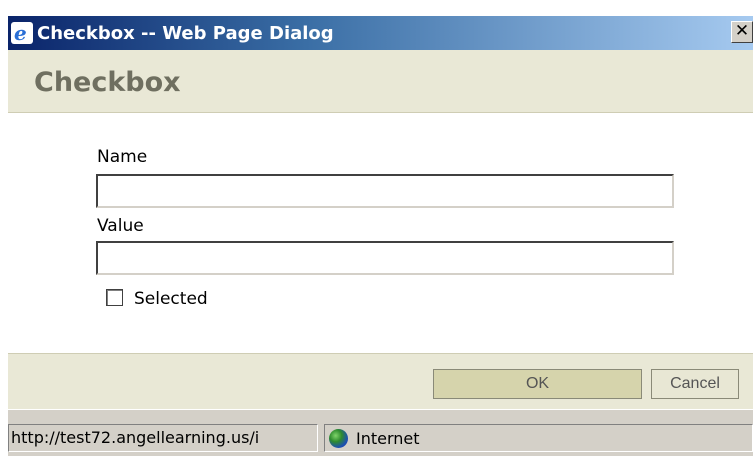  I want to click on selected-checkbox, so click(114, 297).